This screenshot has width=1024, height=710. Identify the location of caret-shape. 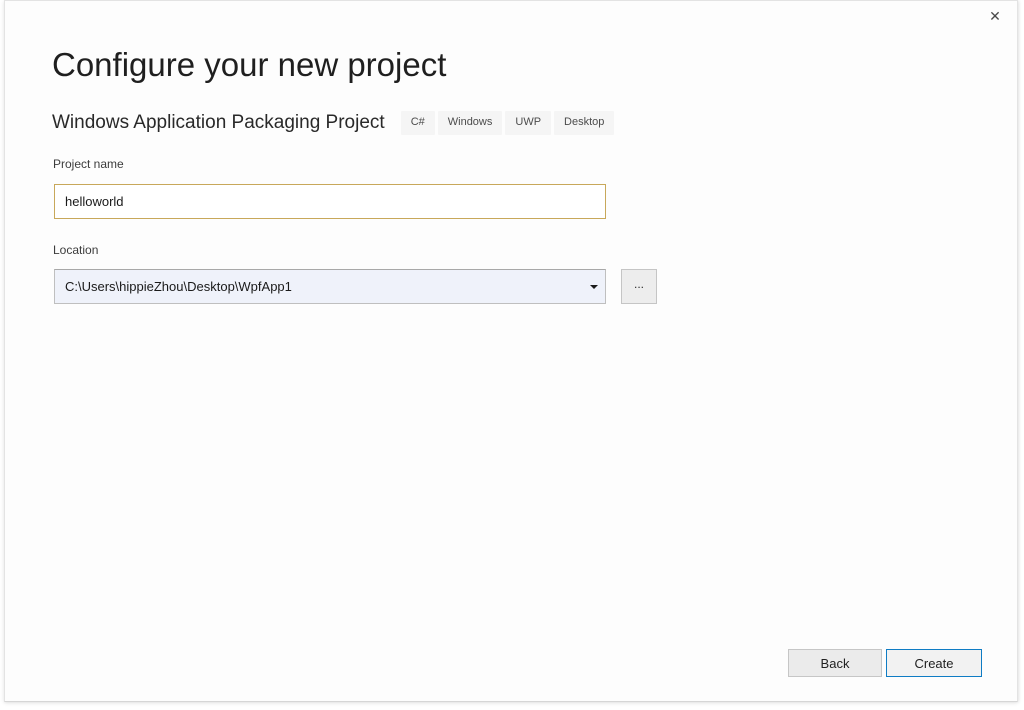
(594, 286).